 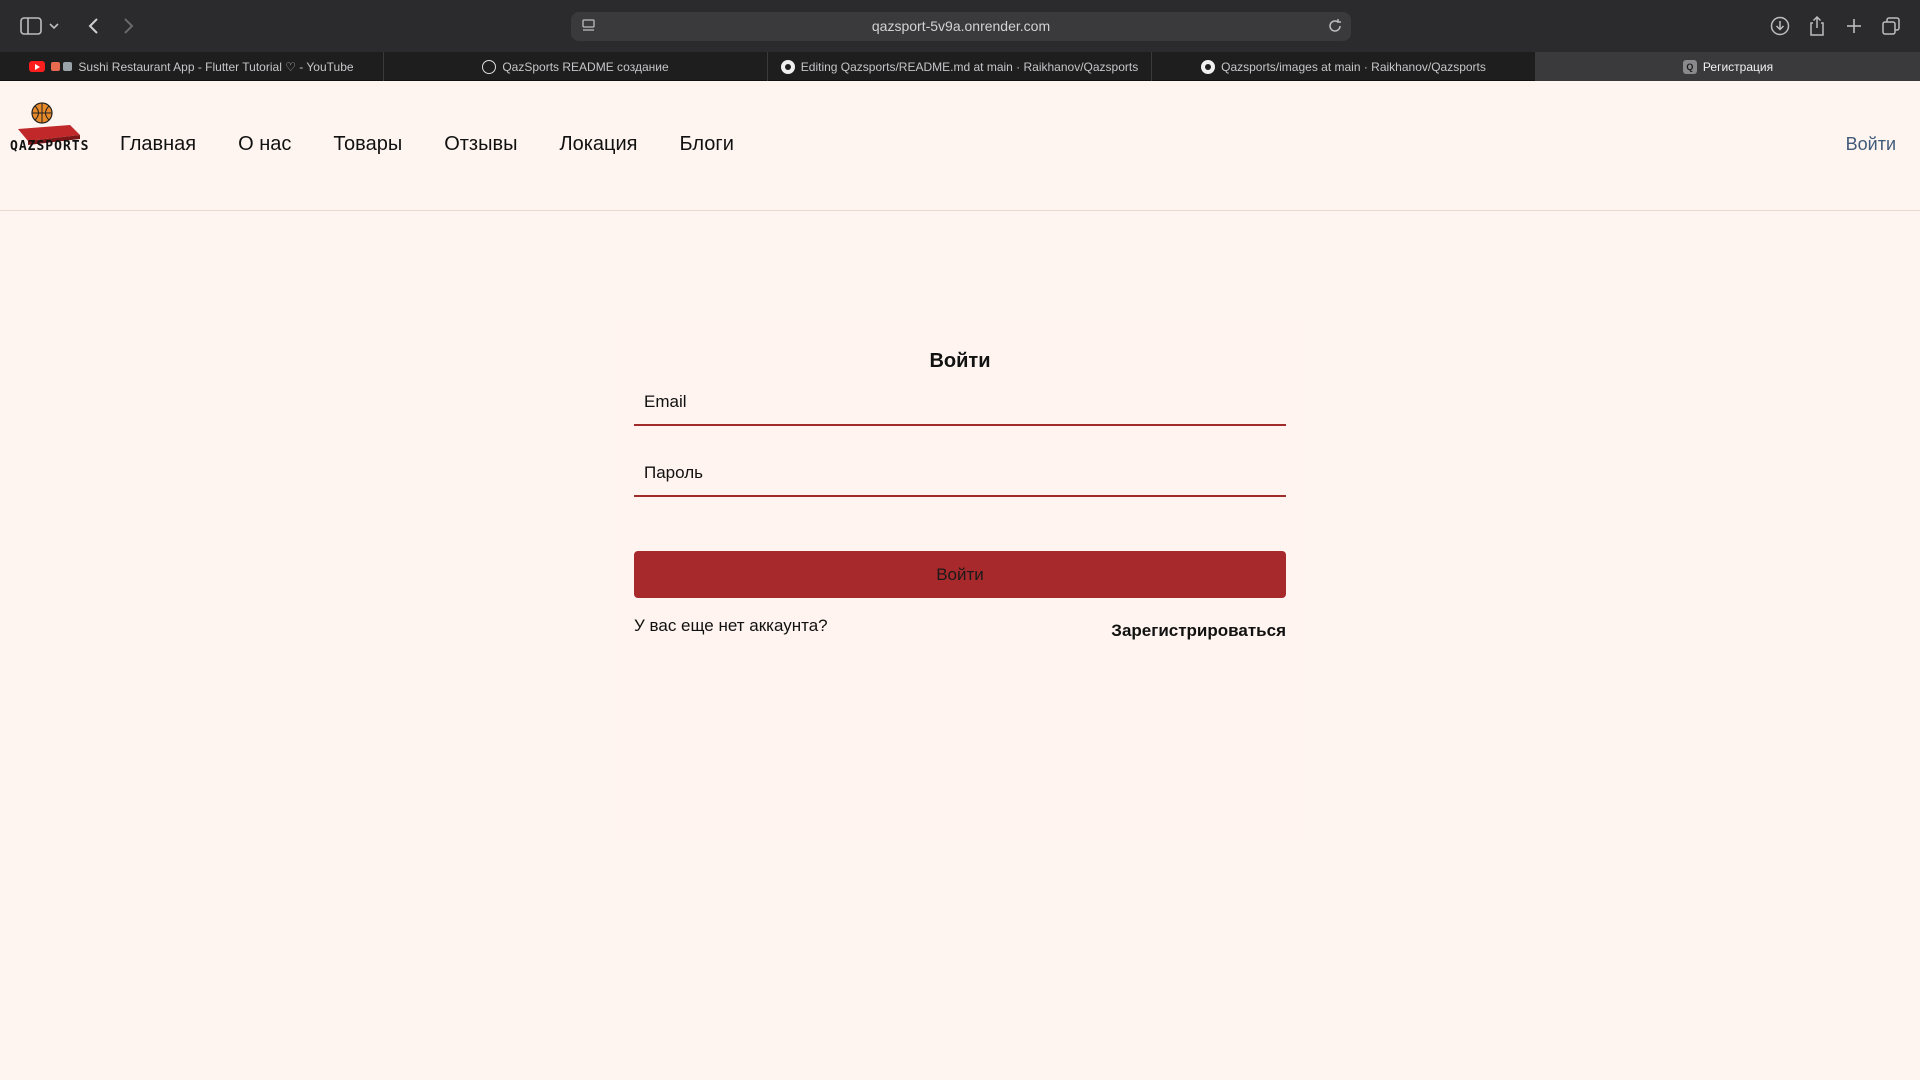 What do you see at coordinates (367, 144) in the screenshot?
I see `nav-products: Товары` at bounding box center [367, 144].